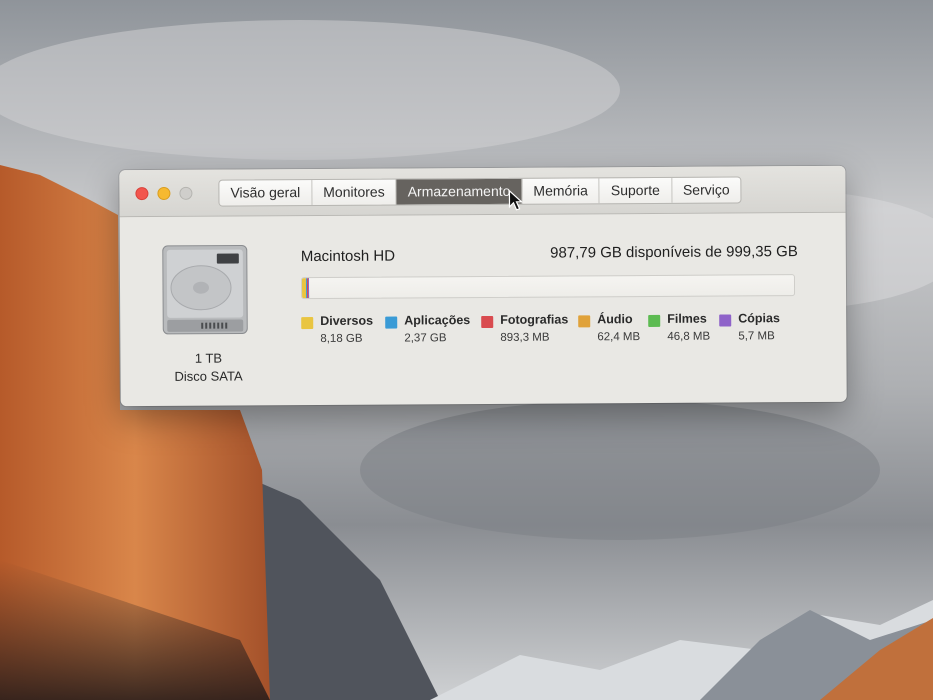 The image size is (933, 700). I want to click on legend-size: 2,37 GB, so click(425, 338).